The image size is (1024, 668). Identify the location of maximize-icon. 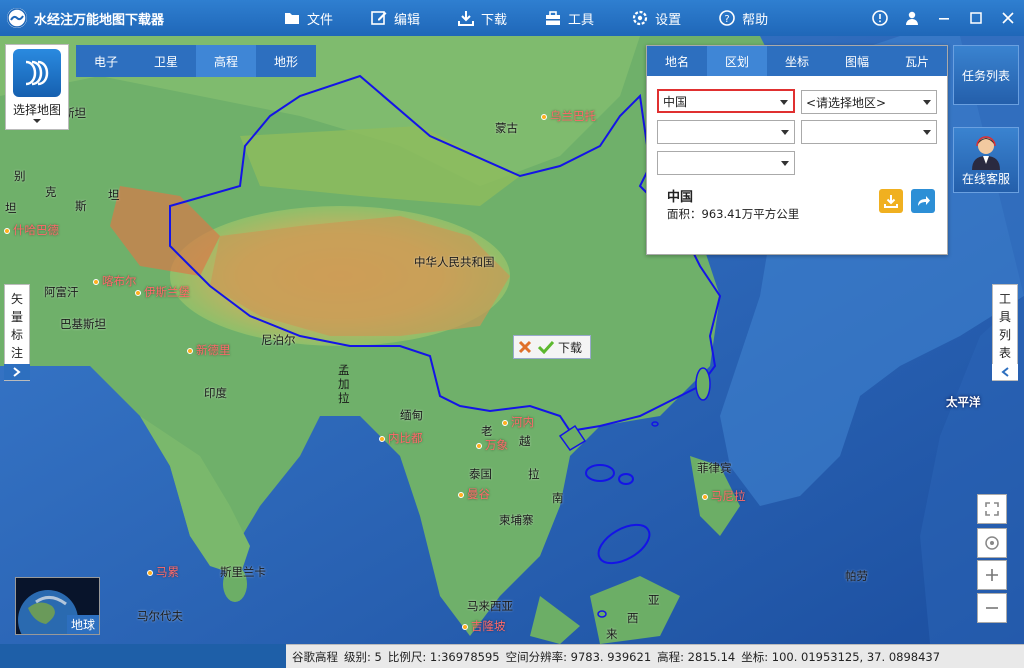
(976, 18).